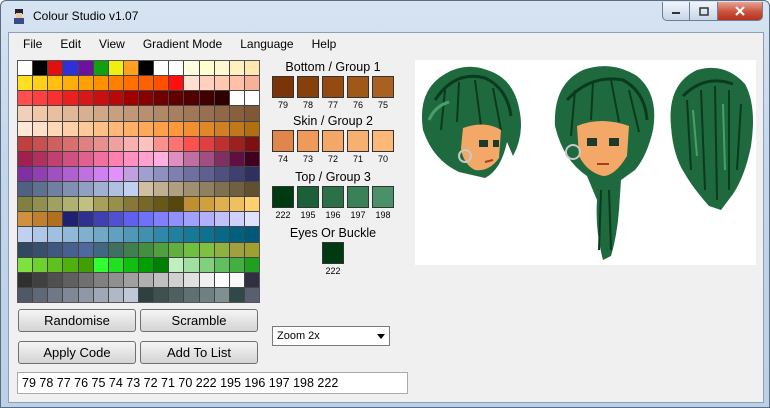 The width and height of the screenshot is (770, 408). What do you see at coordinates (740, 11) in the screenshot?
I see `close-button` at bounding box center [740, 11].